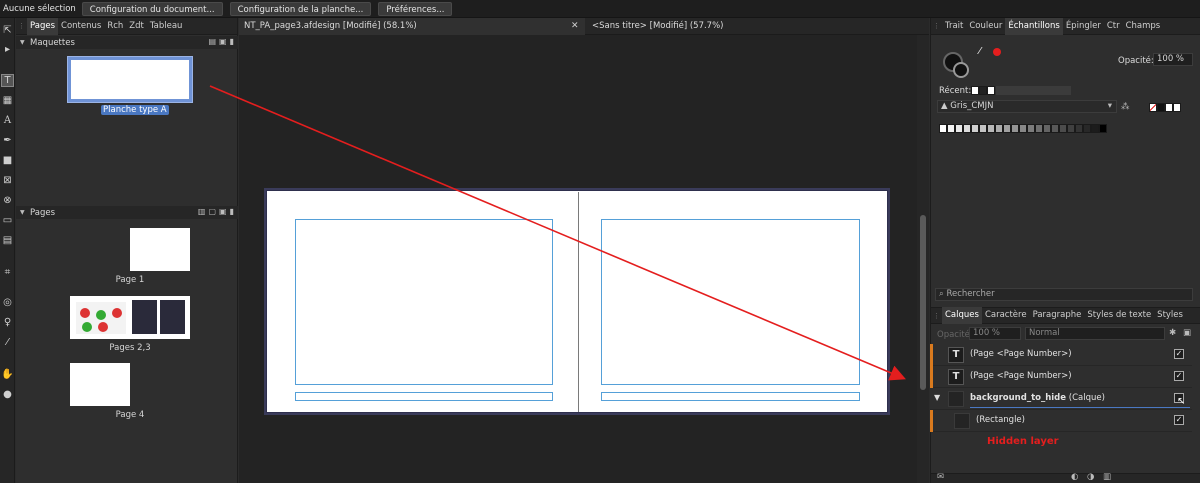  I want to click on tab-text-styles: Styles de texte, so click(1119, 315).